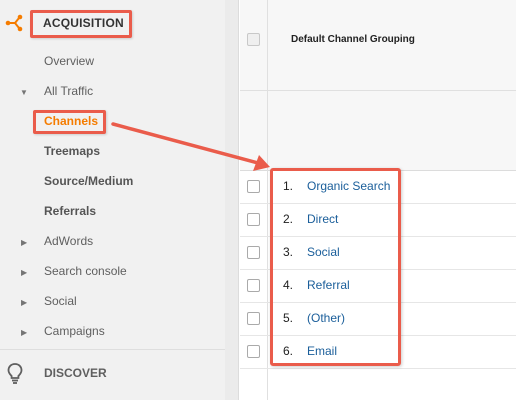 The image size is (516, 400). What do you see at coordinates (335, 267) in the screenshot?
I see `channels-list-highlight-box` at bounding box center [335, 267].